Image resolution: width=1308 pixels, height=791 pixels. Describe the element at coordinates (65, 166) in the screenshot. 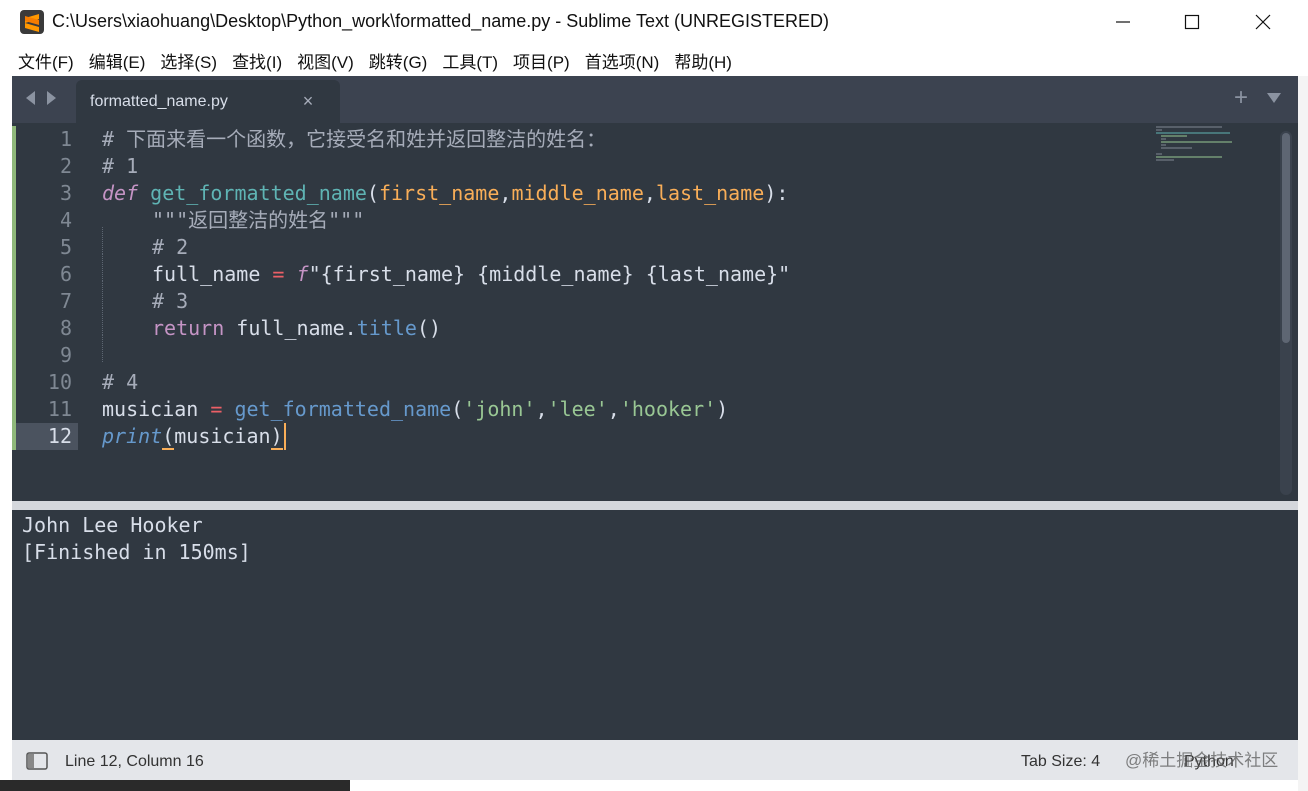

I see `line-number: 2` at that location.